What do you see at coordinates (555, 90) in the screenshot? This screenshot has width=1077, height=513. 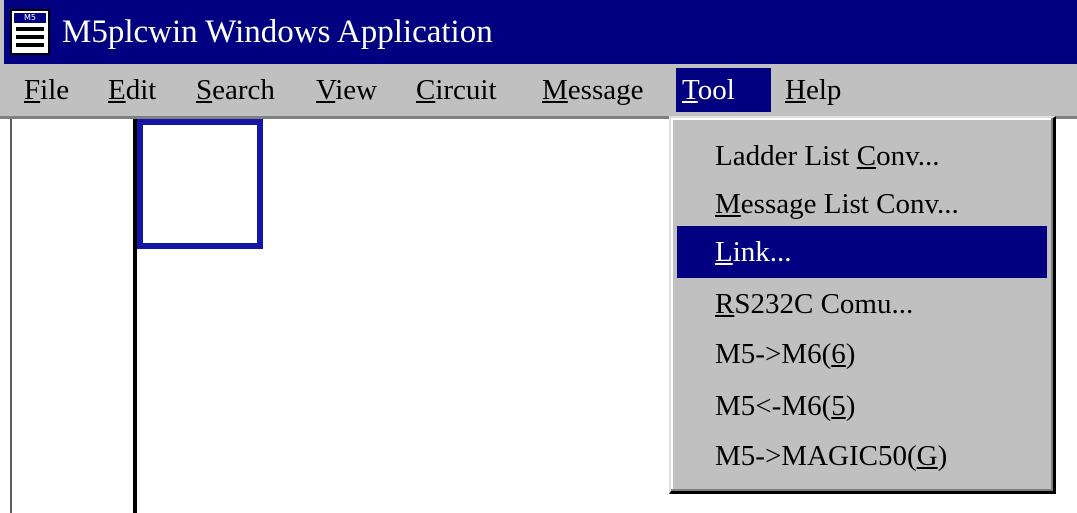 I see `menu-mnemonic: M` at bounding box center [555, 90].